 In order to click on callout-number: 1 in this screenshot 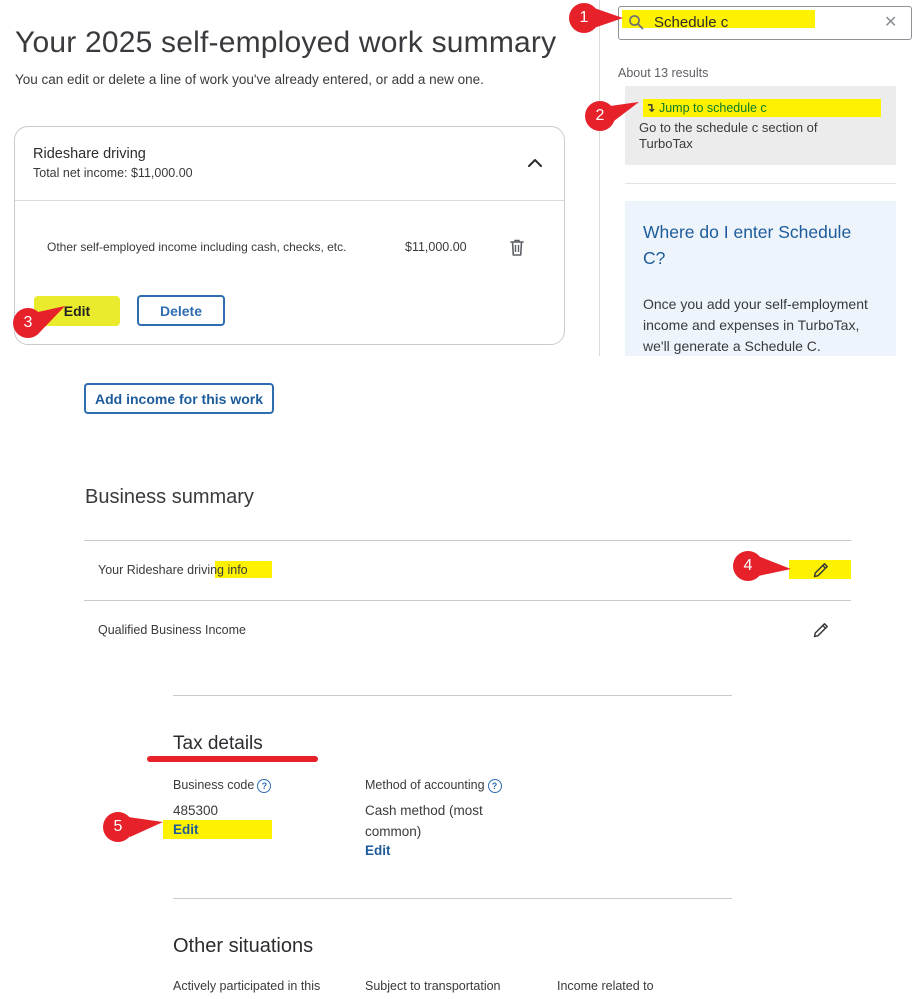, I will do `click(584, 17)`.